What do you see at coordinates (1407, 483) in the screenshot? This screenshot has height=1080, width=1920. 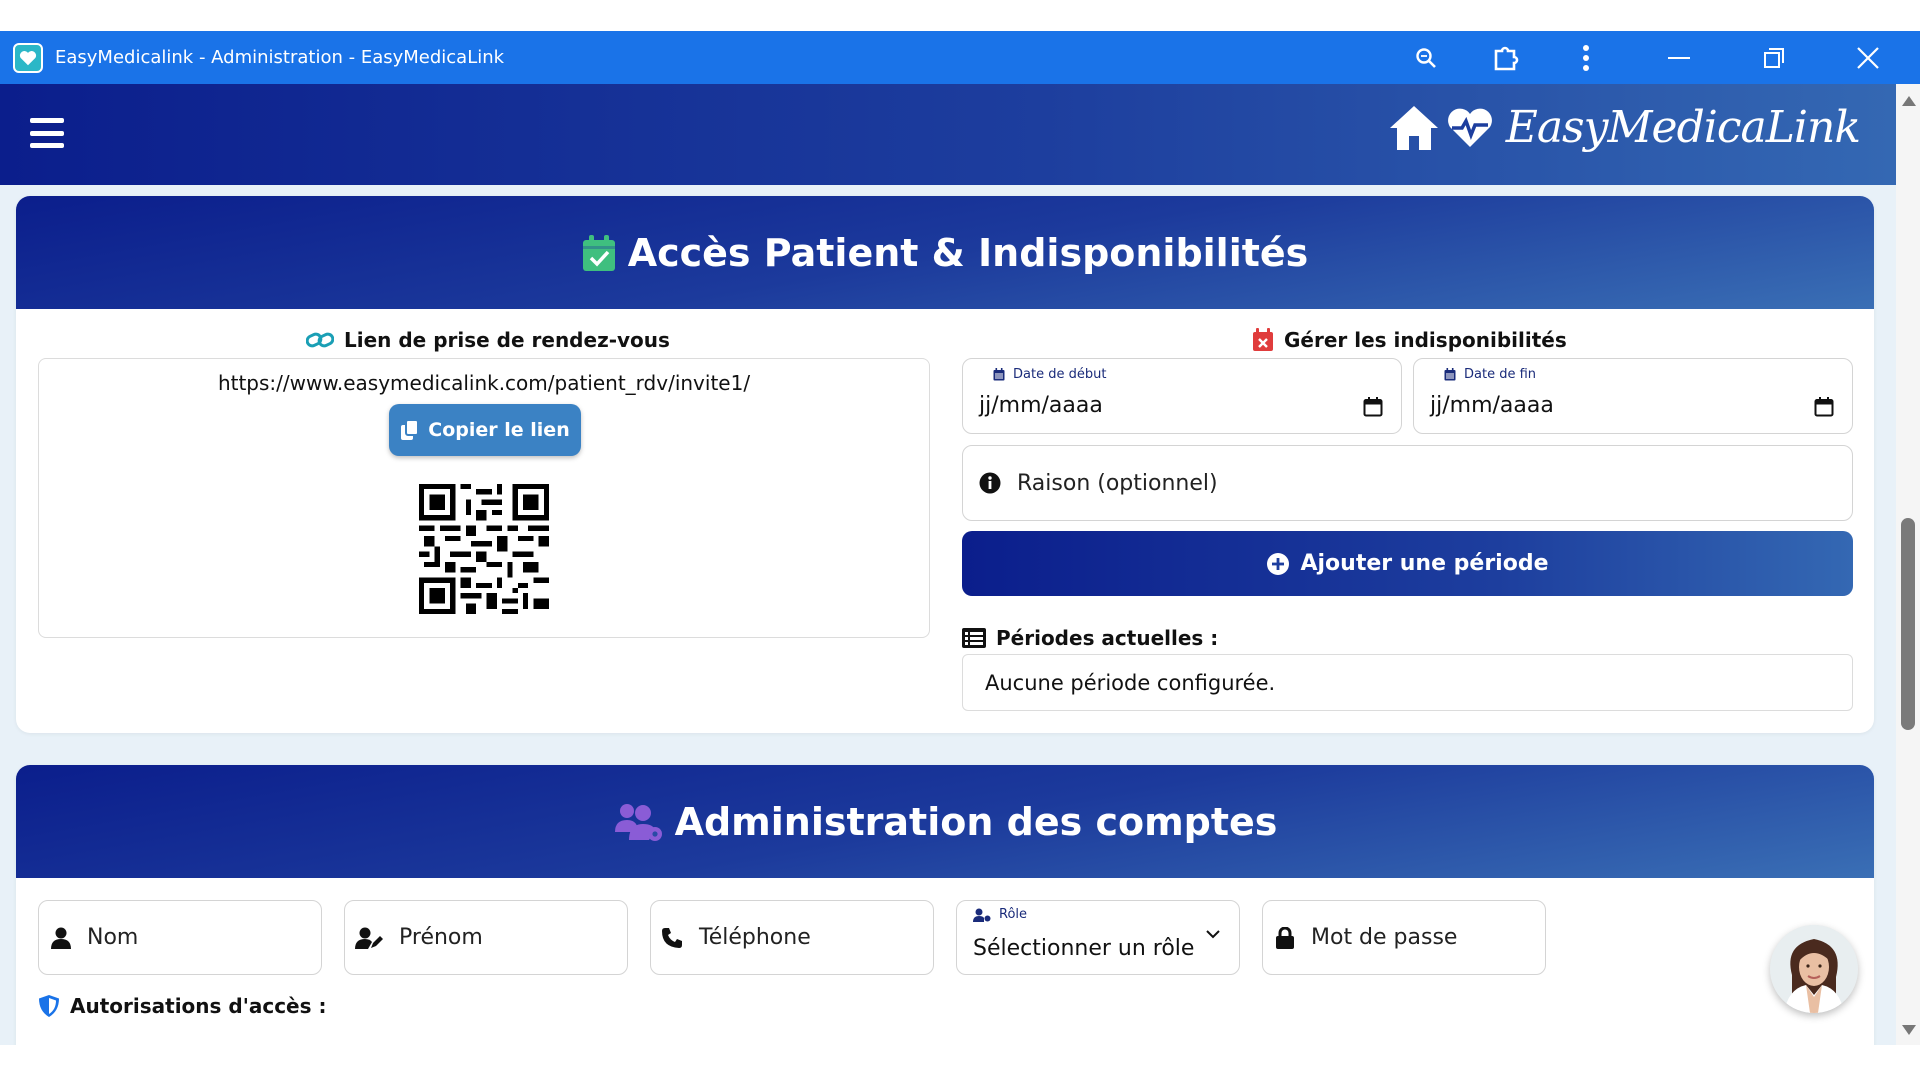 I see `reason-field: Raison (optionnel)` at bounding box center [1407, 483].